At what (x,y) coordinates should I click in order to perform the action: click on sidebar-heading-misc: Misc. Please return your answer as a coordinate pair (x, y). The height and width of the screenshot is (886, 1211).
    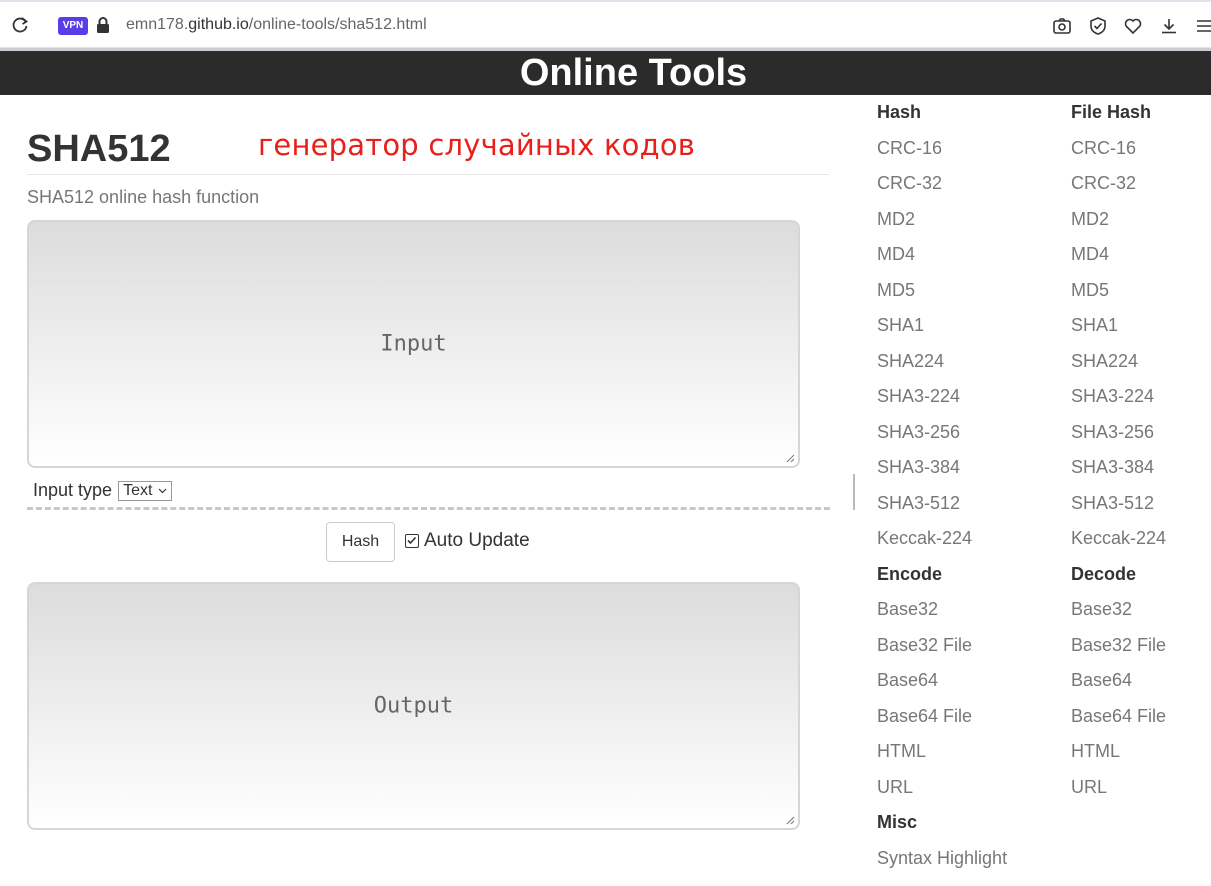
    Looking at the image, I should click on (897, 822).